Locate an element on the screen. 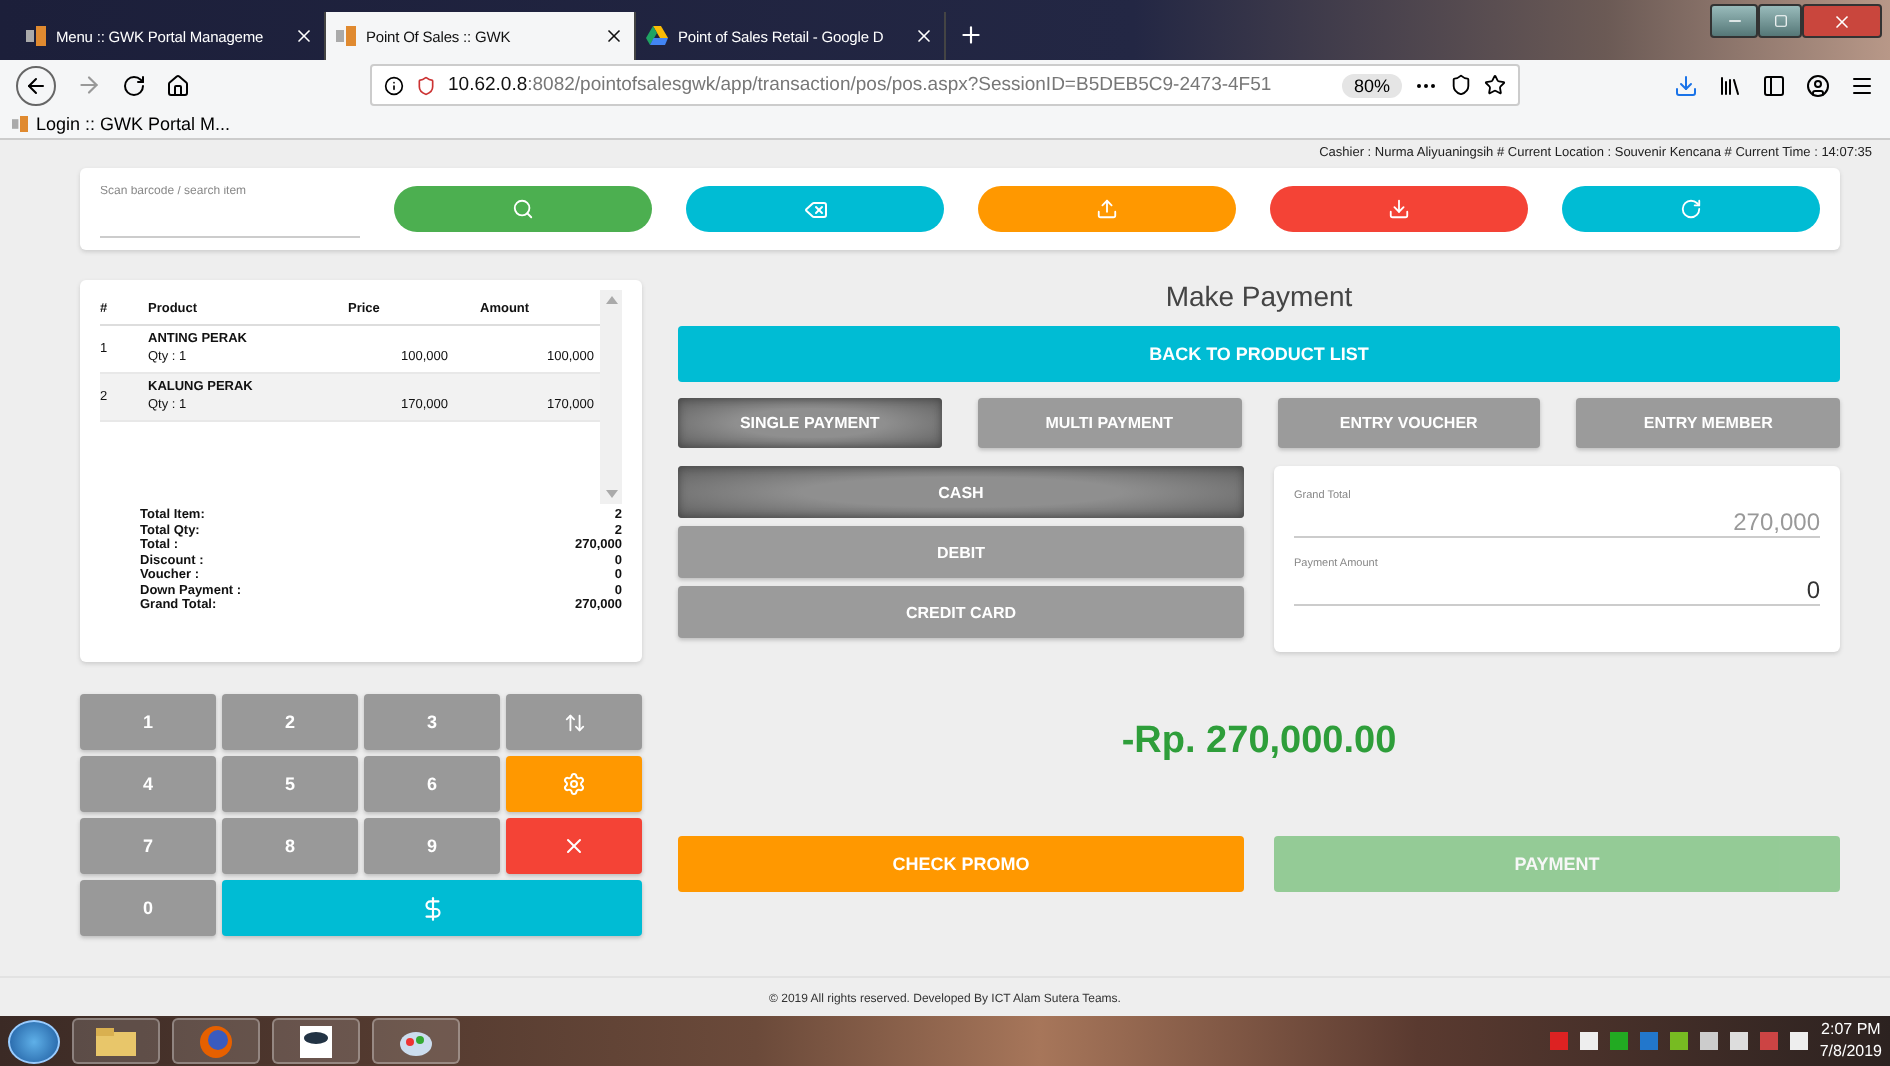 The height and width of the screenshot is (1066, 1890). zoom-level: 80% is located at coordinates (1371, 85).